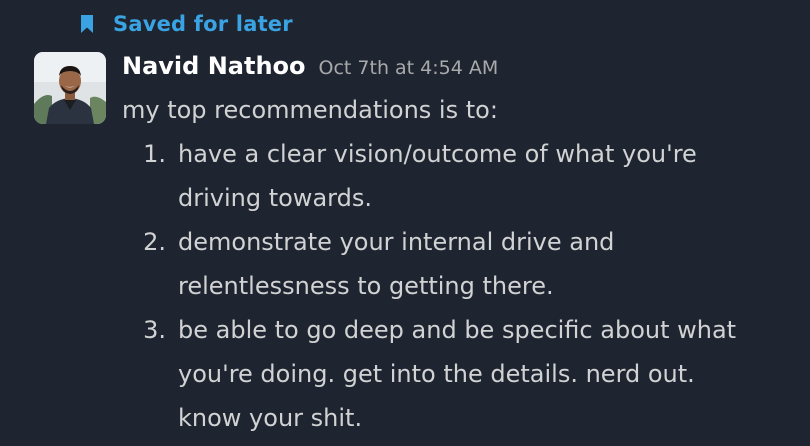 This screenshot has width=810, height=446. I want to click on list-item-number: 3., so click(154, 330).